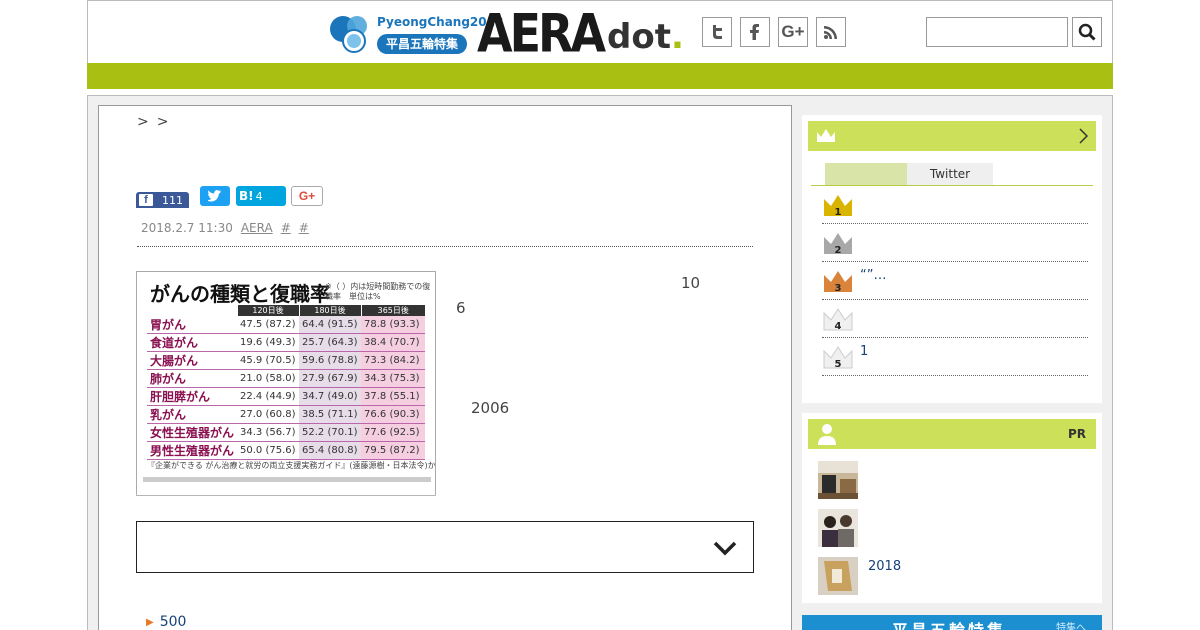 The height and width of the screenshot is (630, 1200). I want to click on twitter-icon, so click(717, 32).